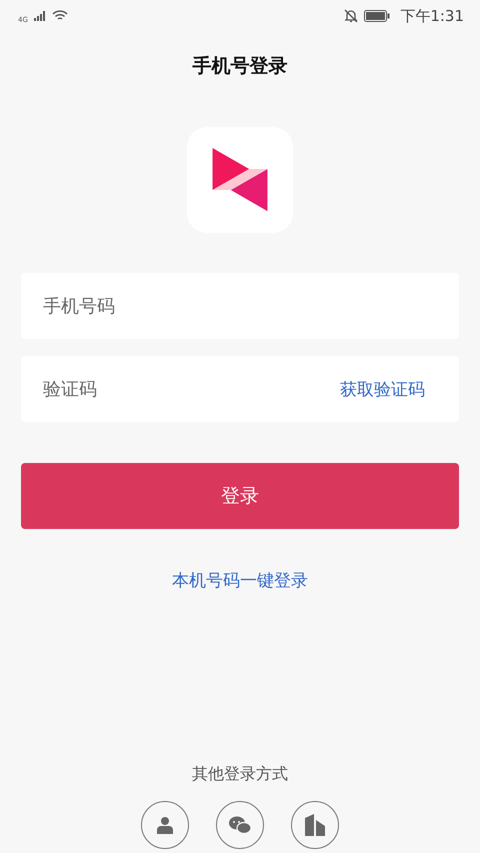 Image resolution: width=480 pixels, height=853 pixels. Describe the element at coordinates (432, 16) in the screenshot. I see `status-time: 下午1:31` at that location.